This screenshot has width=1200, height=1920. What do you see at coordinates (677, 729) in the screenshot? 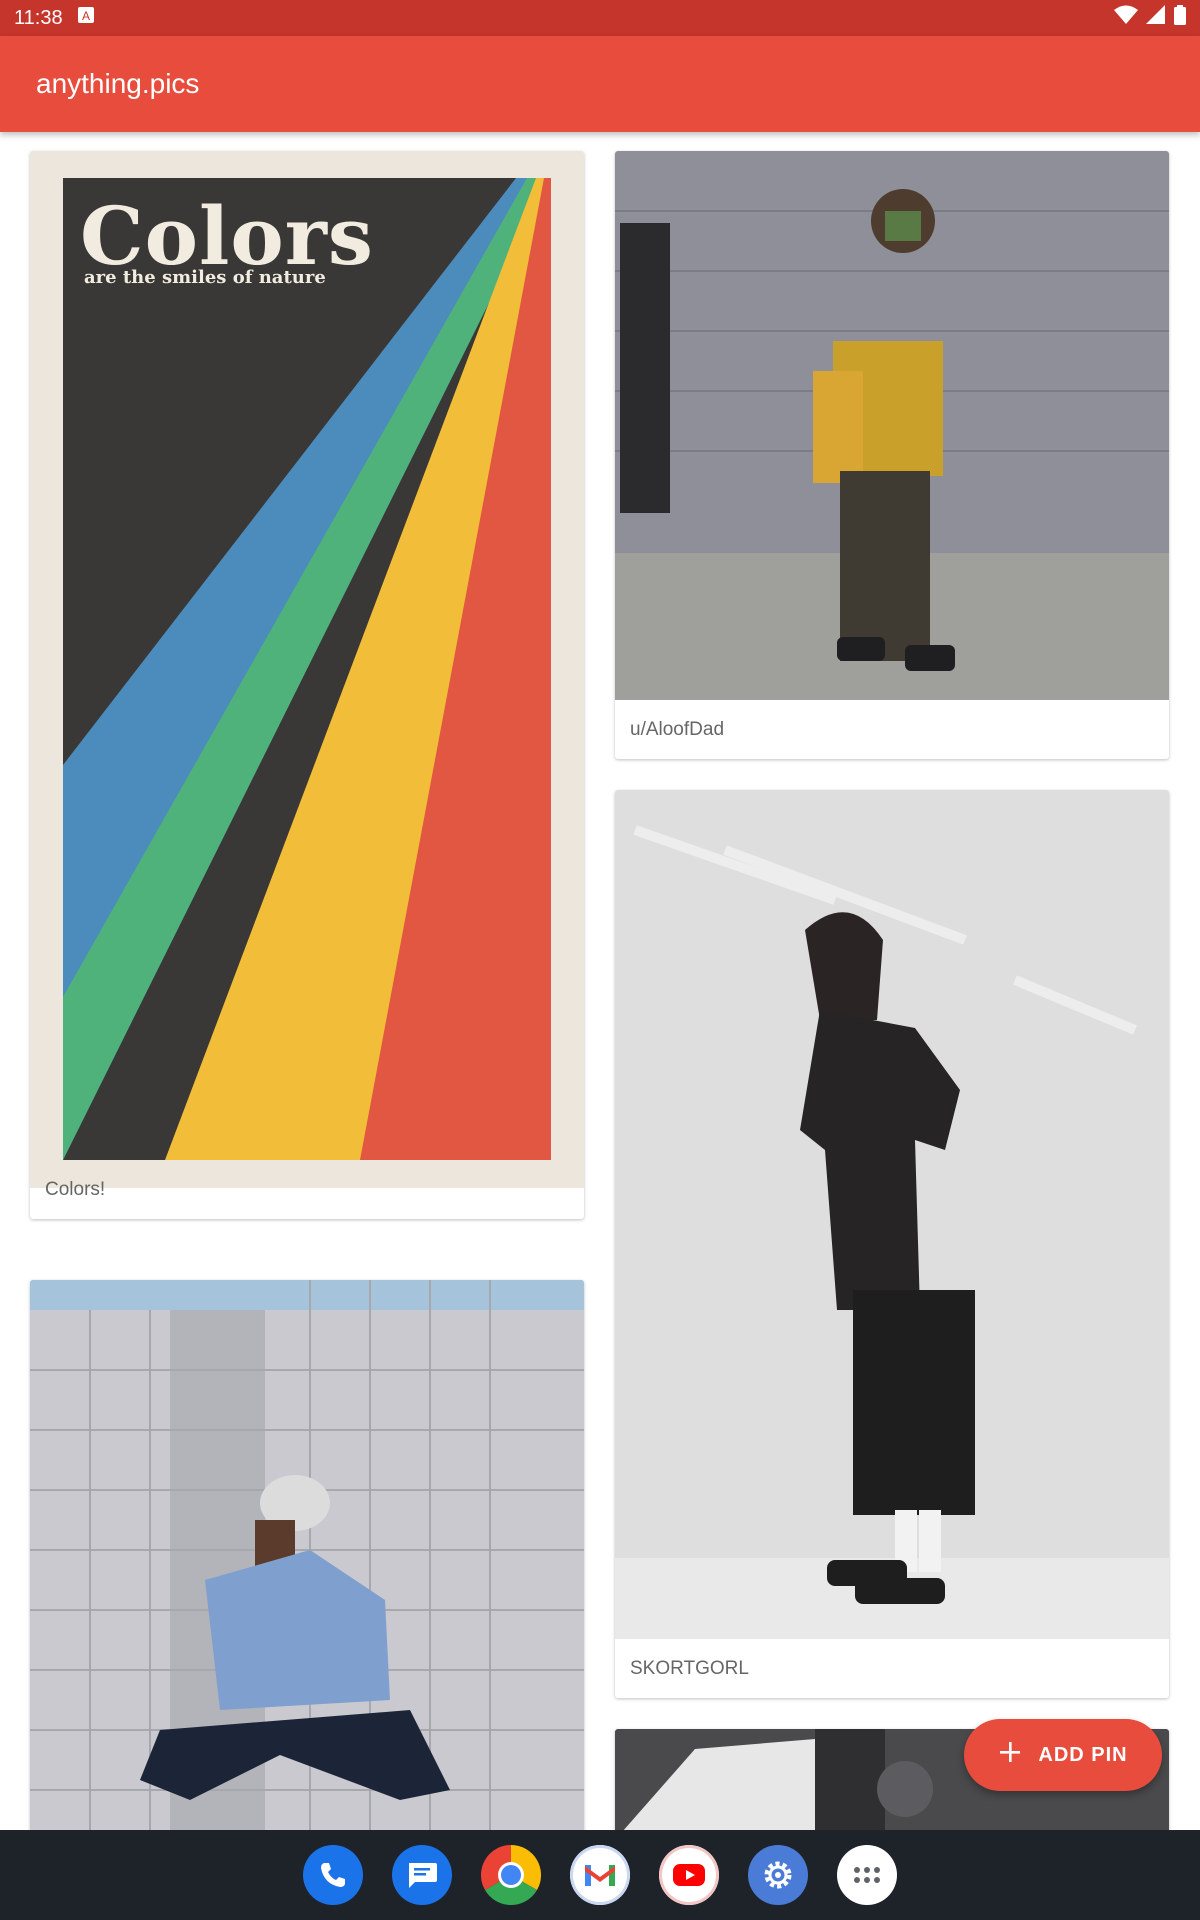
I see `pin-caption: u/AloofDad` at bounding box center [677, 729].